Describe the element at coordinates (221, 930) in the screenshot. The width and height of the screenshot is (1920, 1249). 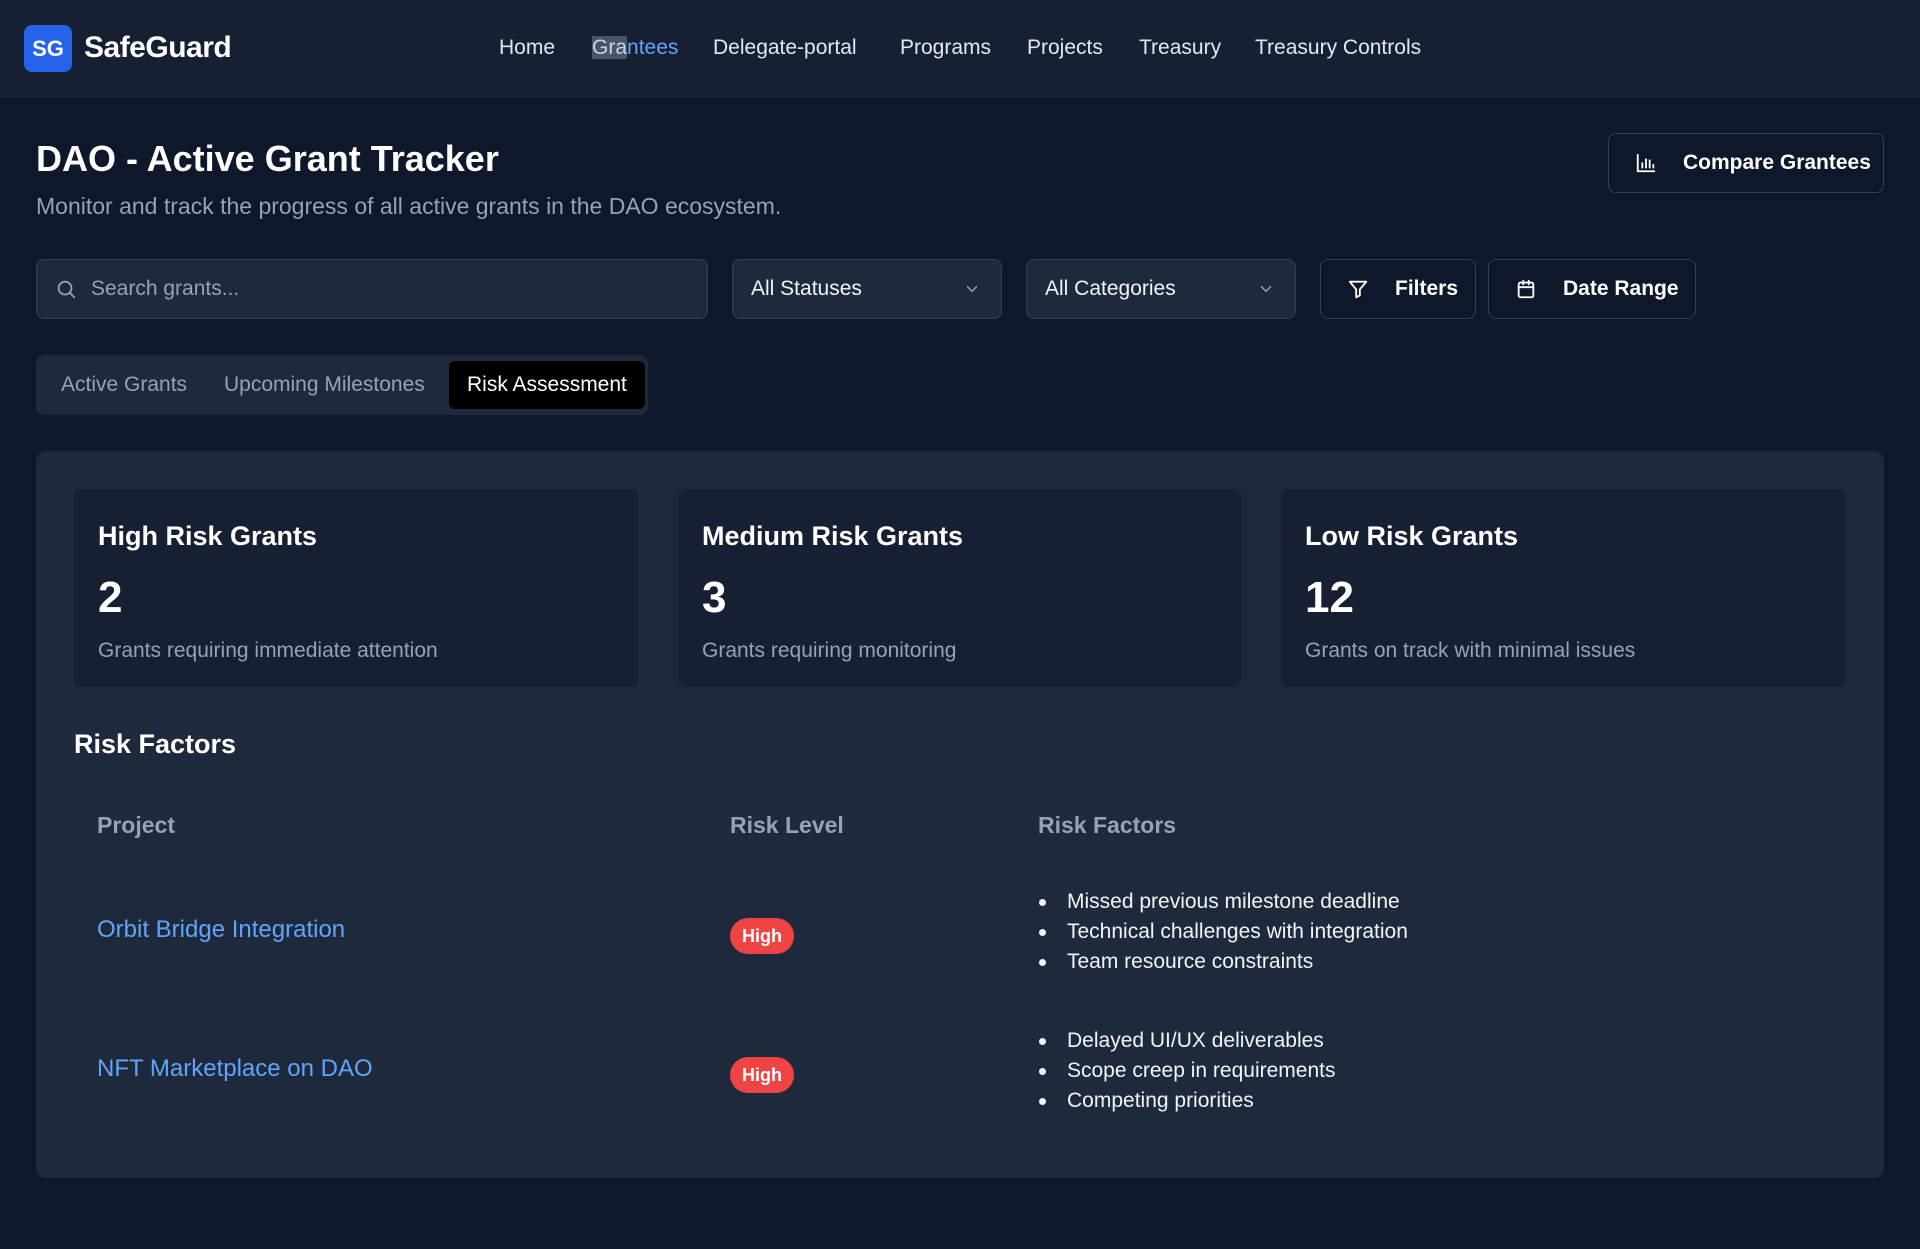
I see `project-link: Orbit Bridge Integration` at that location.